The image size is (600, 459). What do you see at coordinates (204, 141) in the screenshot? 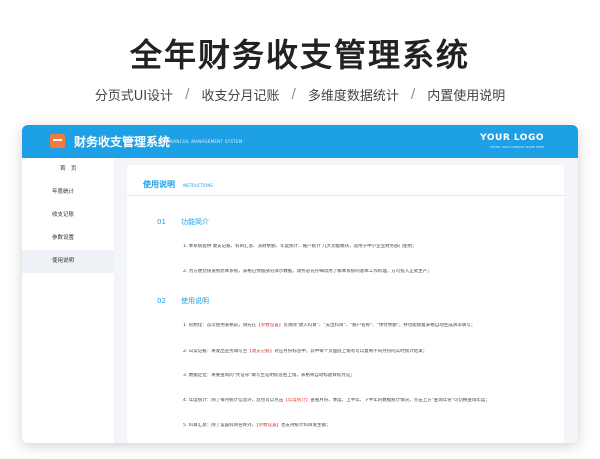
I see `app-subtitle: FINANCIAL MANAGEMENT SYSTEM` at bounding box center [204, 141].